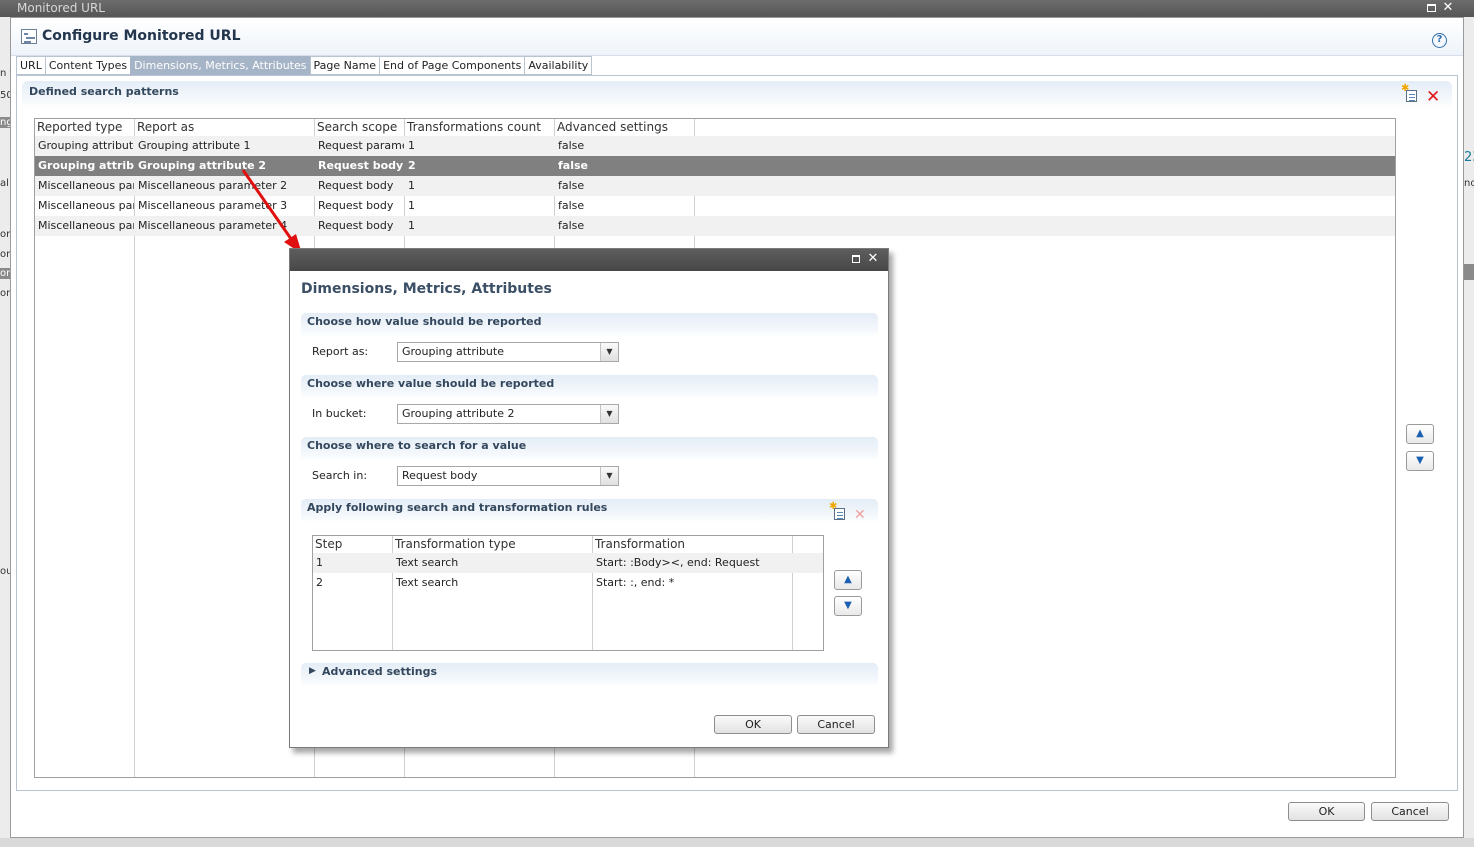 The image size is (1474, 847). I want to click on background-fragment: no, so click(1469, 183).